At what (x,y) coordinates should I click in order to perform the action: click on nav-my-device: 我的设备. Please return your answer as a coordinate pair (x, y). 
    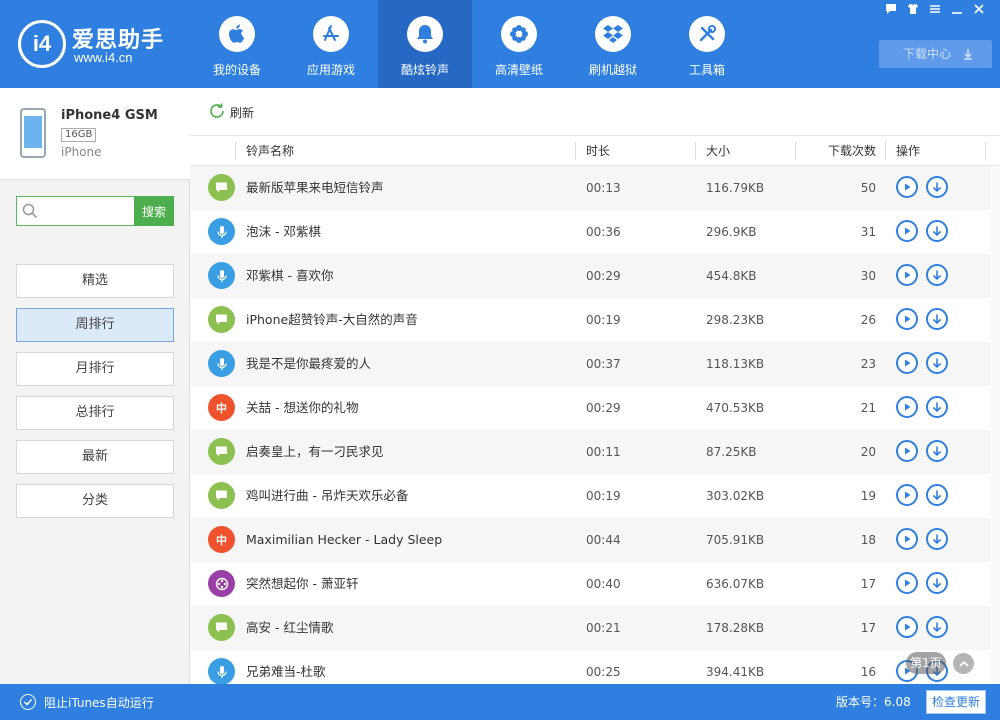
    Looking at the image, I should click on (237, 44).